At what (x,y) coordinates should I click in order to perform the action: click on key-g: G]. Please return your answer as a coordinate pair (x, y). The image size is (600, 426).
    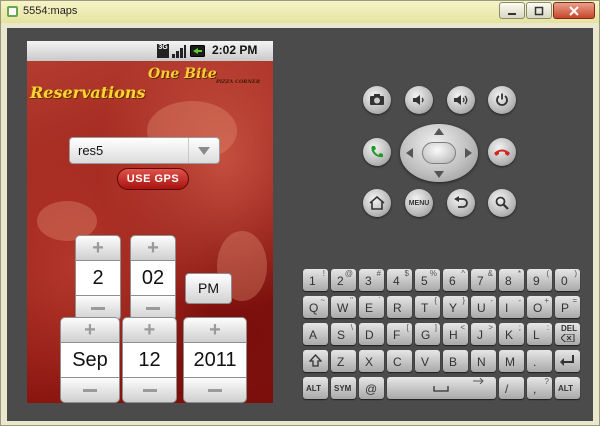
    Looking at the image, I should click on (427, 334).